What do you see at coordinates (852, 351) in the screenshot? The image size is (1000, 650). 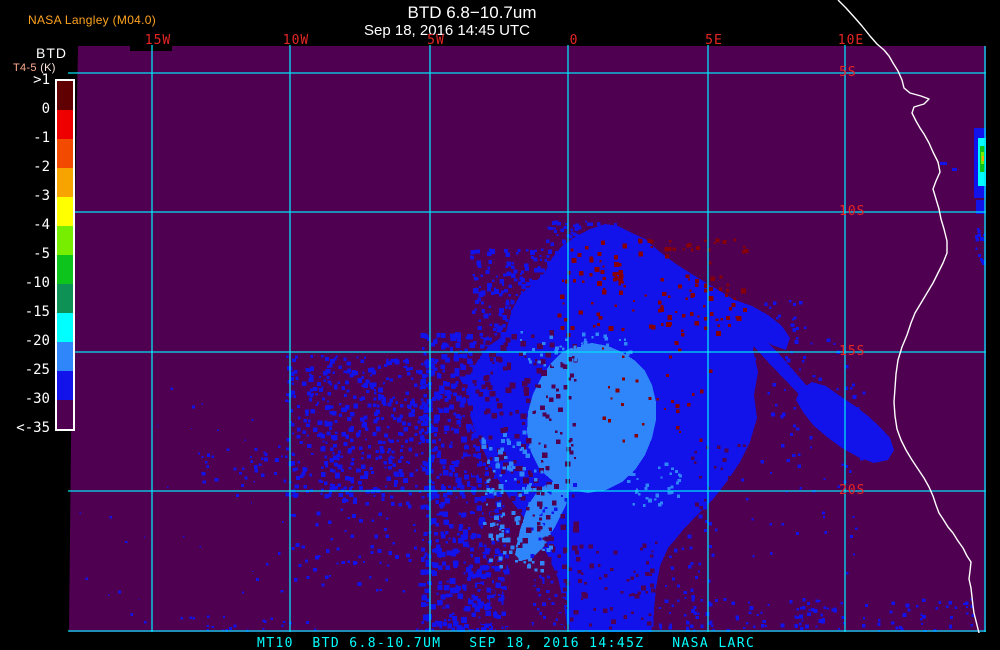 I see `latitude-label: 15S` at bounding box center [852, 351].